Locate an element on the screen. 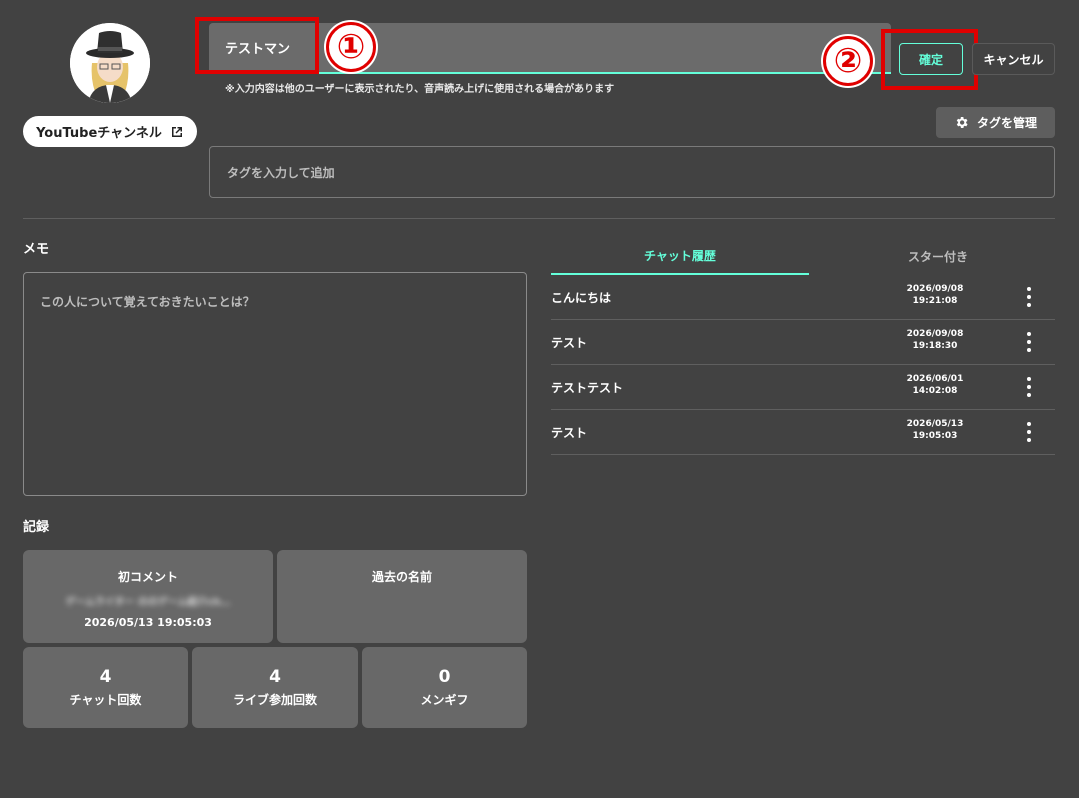 This screenshot has width=1079, height=798. tag-input-placeholder: タグを入力して追加 is located at coordinates (281, 172).